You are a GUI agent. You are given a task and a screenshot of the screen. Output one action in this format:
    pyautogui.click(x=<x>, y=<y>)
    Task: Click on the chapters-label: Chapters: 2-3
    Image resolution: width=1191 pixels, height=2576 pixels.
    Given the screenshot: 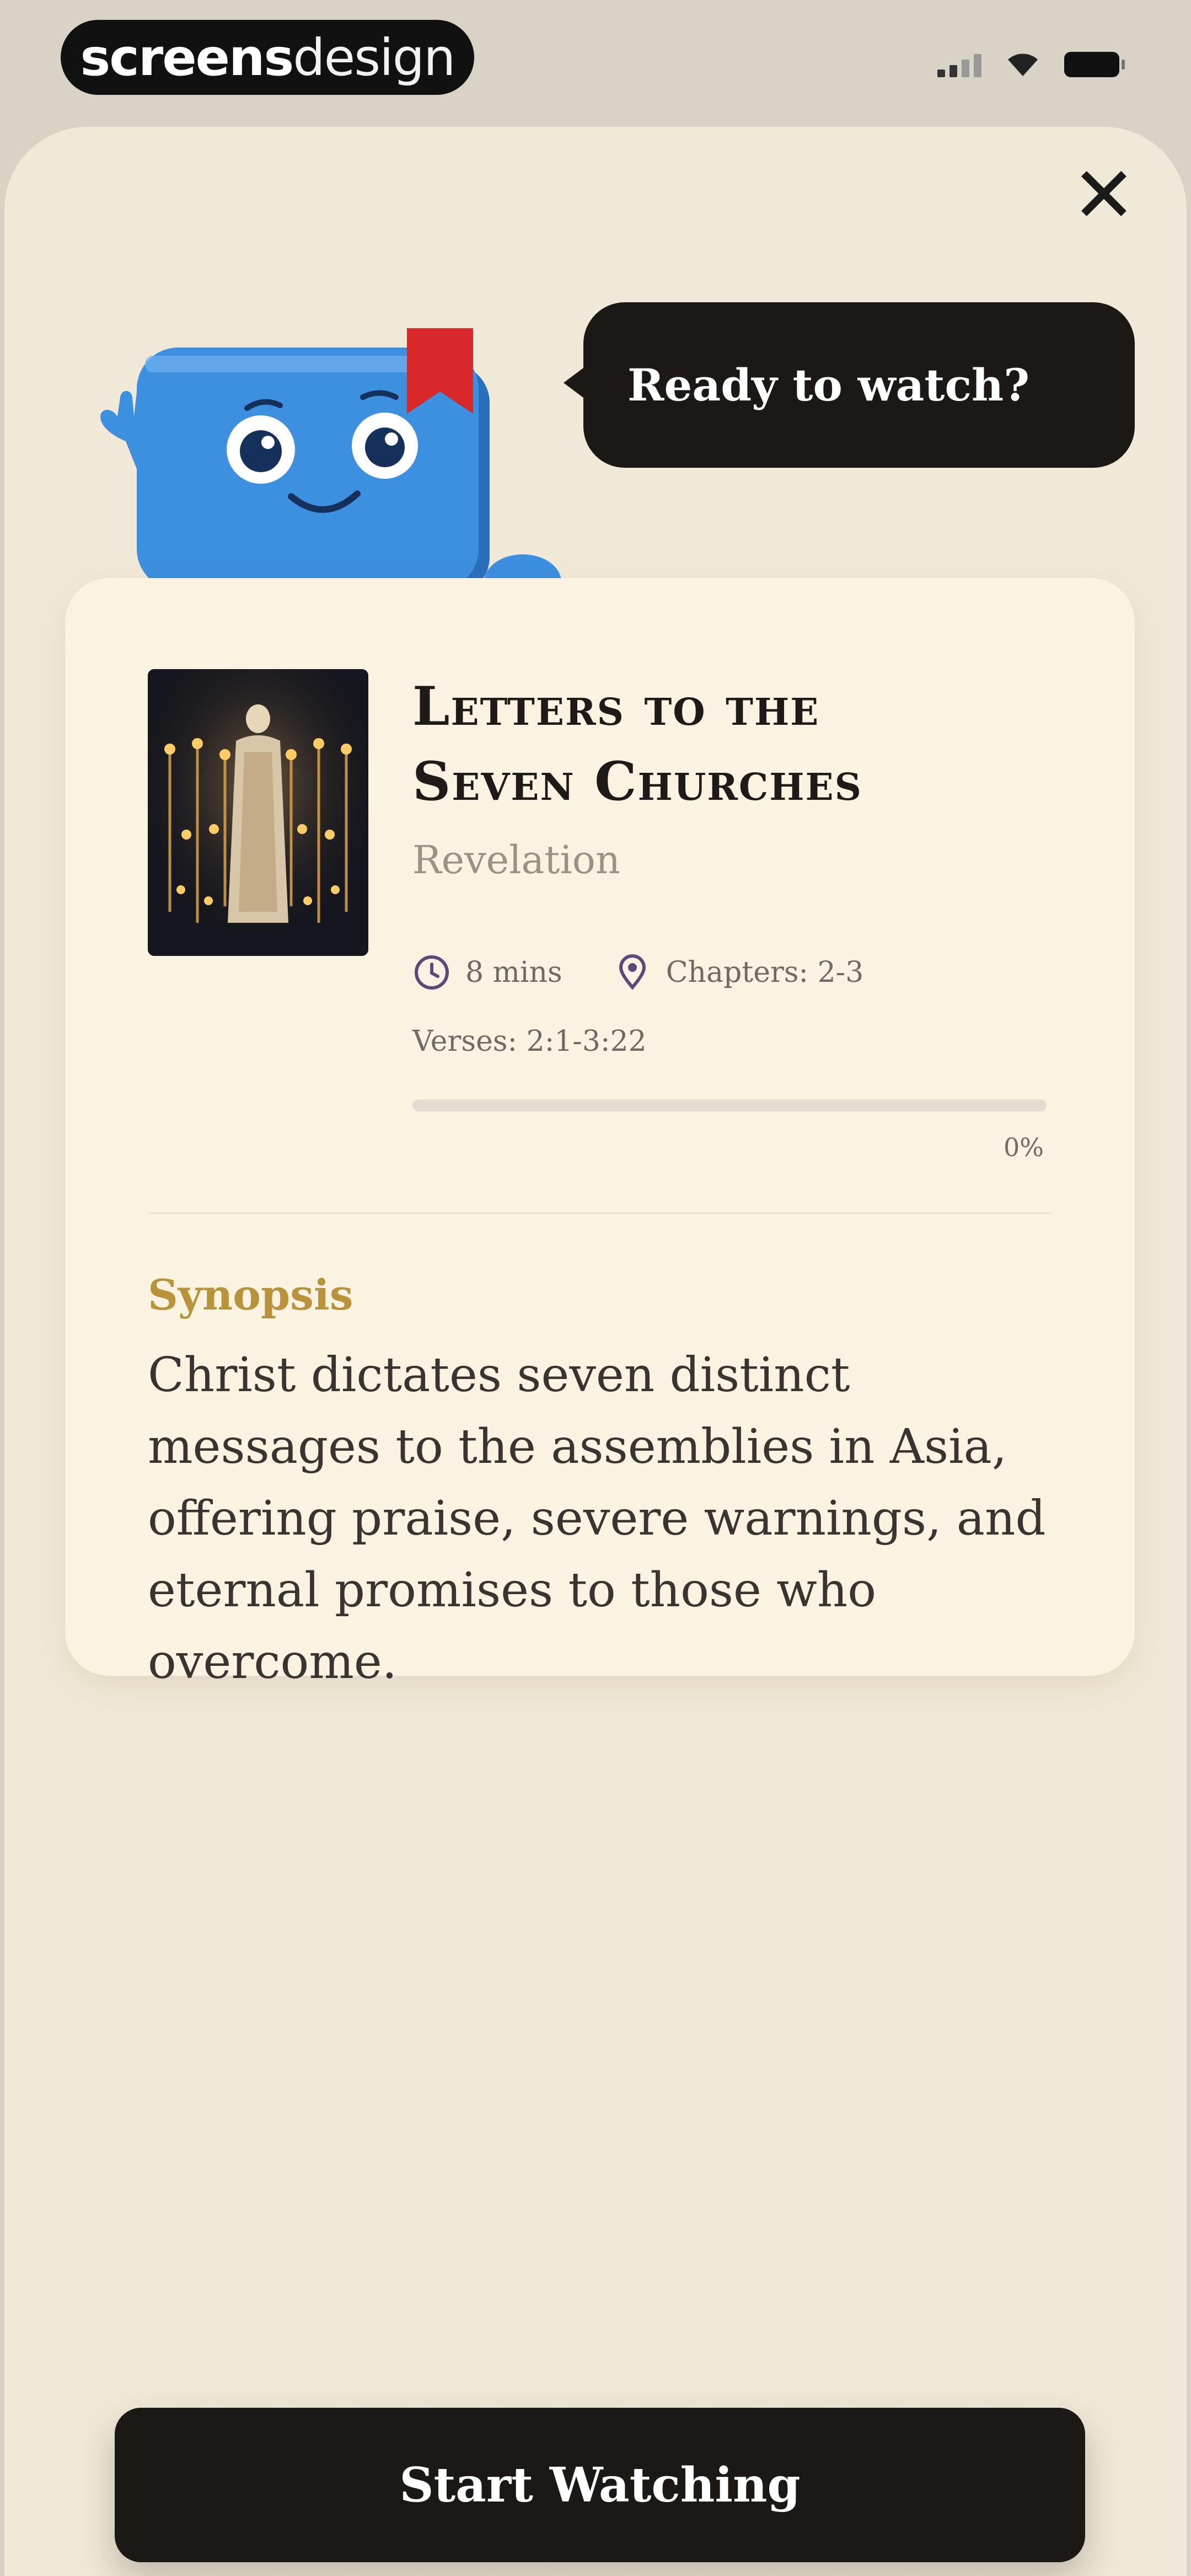 What is the action you would take?
    pyautogui.click(x=765, y=972)
    